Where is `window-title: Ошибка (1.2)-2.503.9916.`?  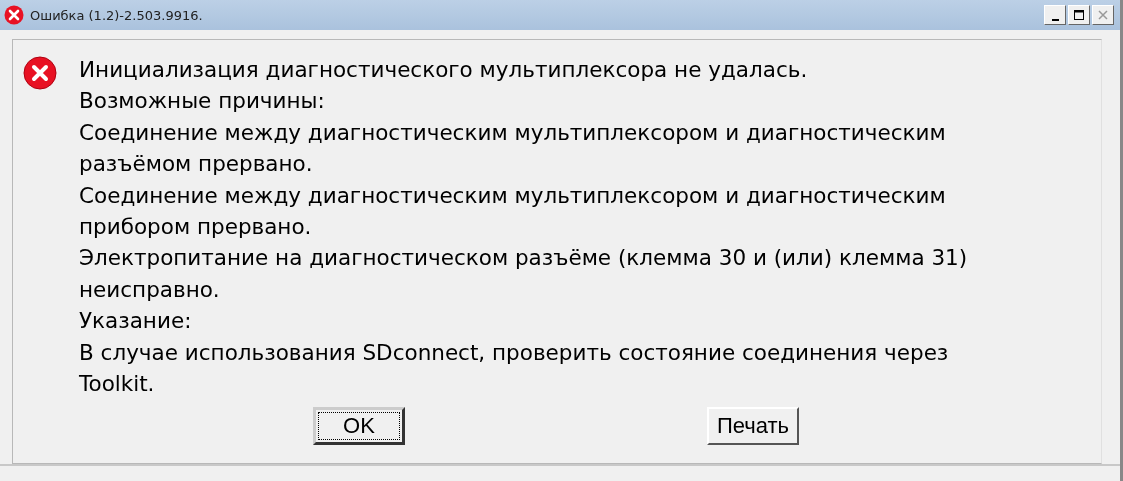 window-title: Ошибка (1.2)-2.503.9916. is located at coordinates (116, 15).